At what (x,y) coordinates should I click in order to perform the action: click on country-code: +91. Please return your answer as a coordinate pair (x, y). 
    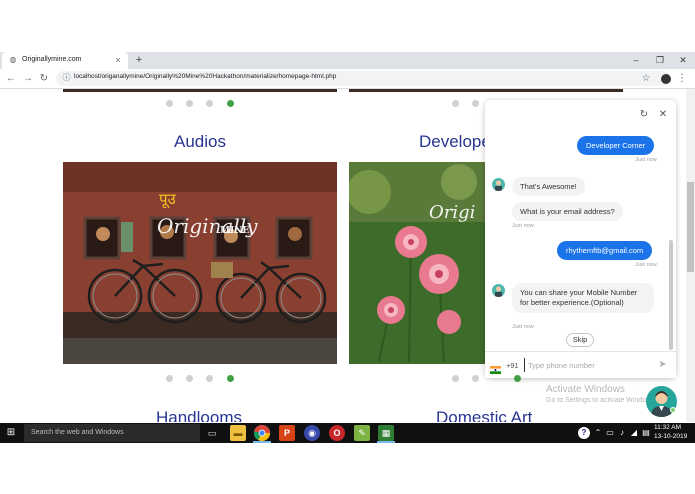
    Looking at the image, I should click on (512, 365).